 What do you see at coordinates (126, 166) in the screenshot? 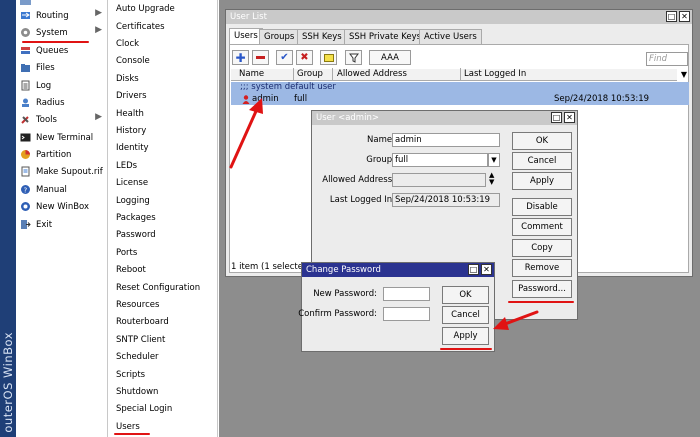
I see `submenu-item-leds: LEDs` at bounding box center [126, 166].